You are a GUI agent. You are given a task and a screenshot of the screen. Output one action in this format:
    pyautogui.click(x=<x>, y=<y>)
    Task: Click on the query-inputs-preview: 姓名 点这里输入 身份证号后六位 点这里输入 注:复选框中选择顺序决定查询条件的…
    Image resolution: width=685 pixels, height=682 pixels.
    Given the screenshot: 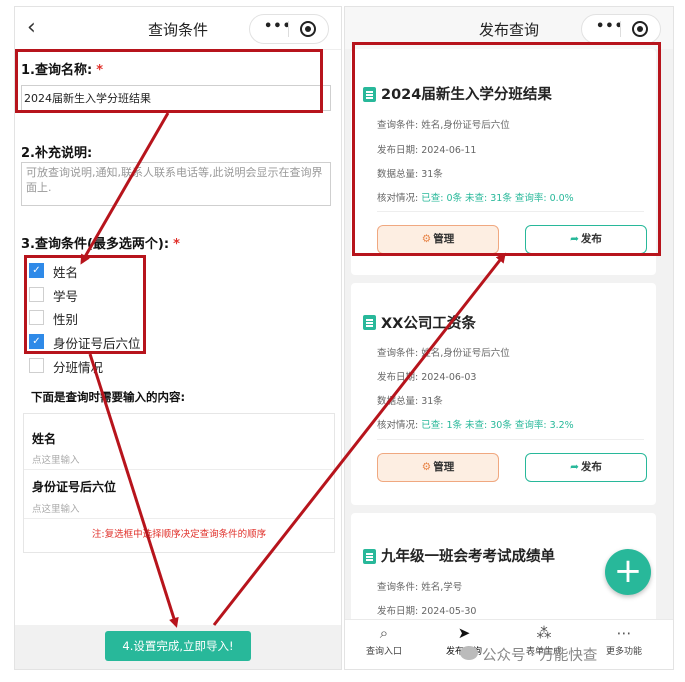 What is the action you would take?
    pyautogui.click(x=179, y=483)
    